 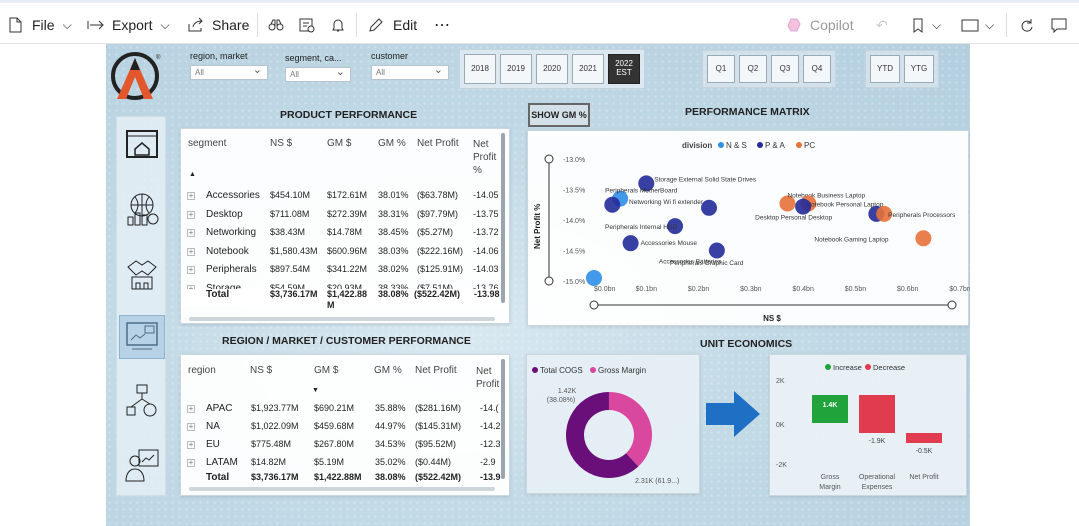 What do you see at coordinates (142, 273) in the screenshot?
I see `handshake-icon` at bounding box center [142, 273].